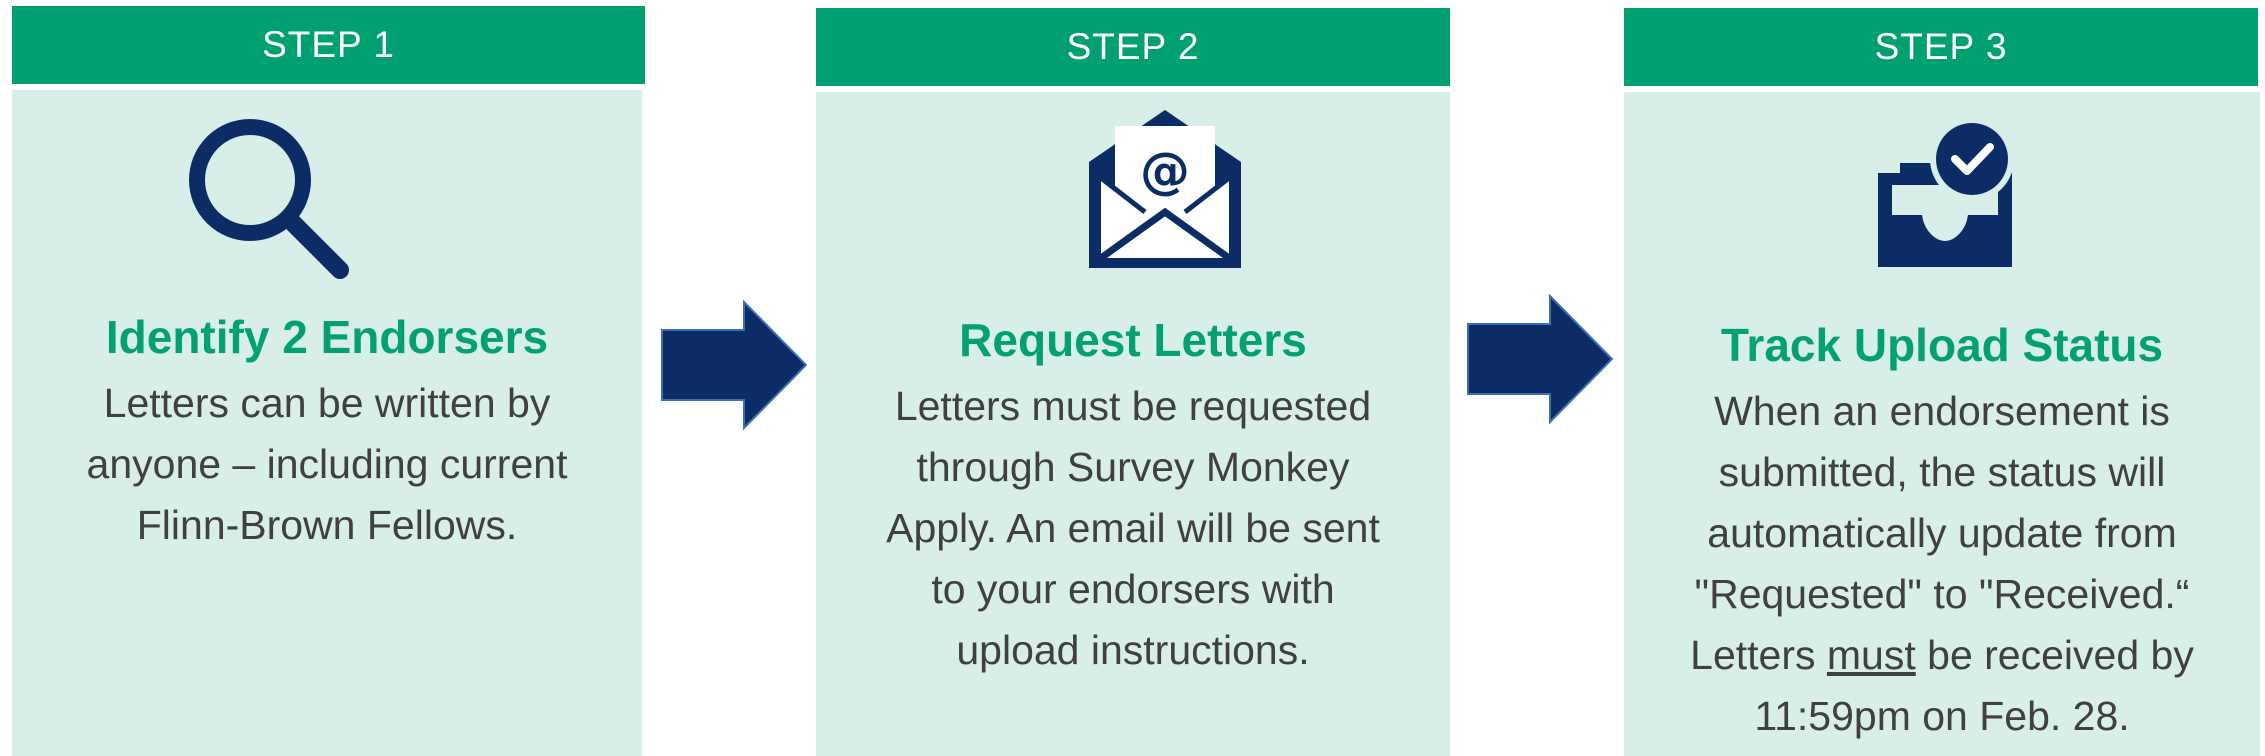 This screenshot has height=756, width=2265. I want to click on step-3-body-line: submitted, the status will, so click(1942, 472).